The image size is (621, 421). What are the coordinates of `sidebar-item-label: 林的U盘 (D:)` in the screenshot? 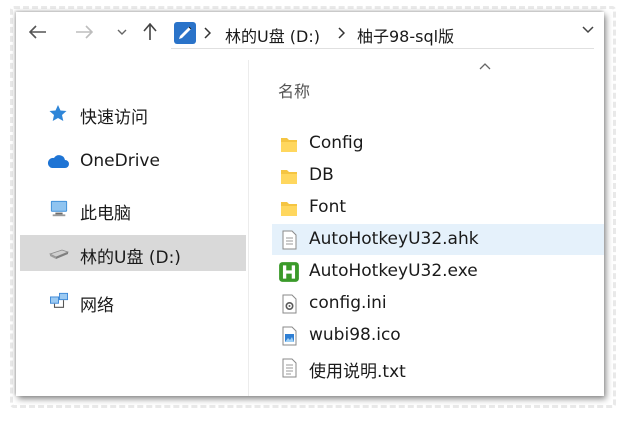 It's located at (130, 258).